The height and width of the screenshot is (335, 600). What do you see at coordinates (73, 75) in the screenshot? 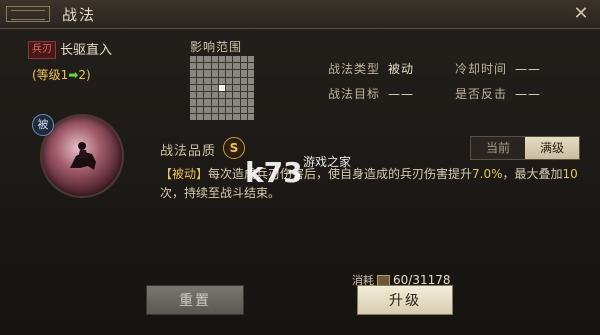
I see `level-arrow-icon: ➡` at bounding box center [73, 75].